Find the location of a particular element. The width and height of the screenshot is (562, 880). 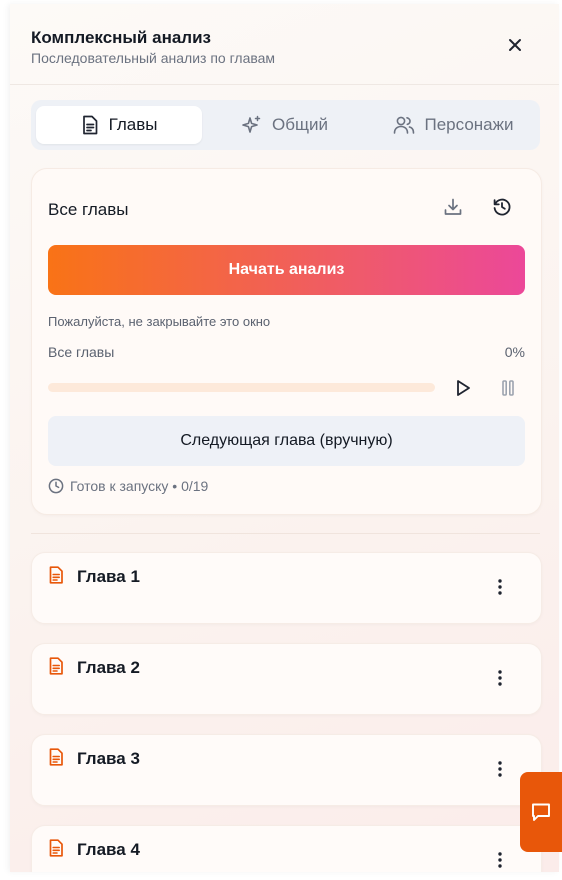

start-analysis-button: Начать анализ is located at coordinates (286, 270).